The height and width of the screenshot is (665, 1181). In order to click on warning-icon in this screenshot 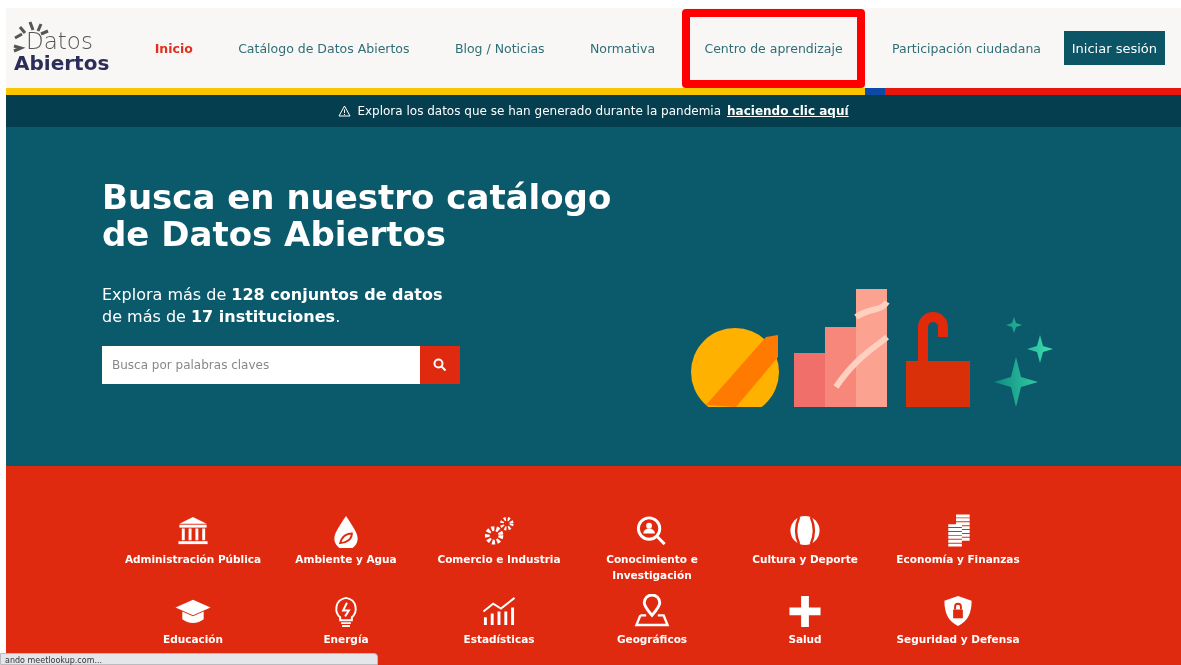, I will do `click(345, 111)`.